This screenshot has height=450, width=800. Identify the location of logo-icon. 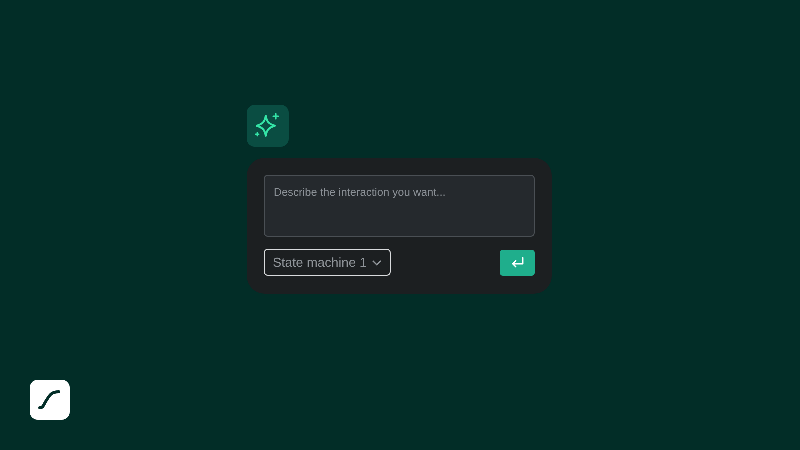
(50, 400).